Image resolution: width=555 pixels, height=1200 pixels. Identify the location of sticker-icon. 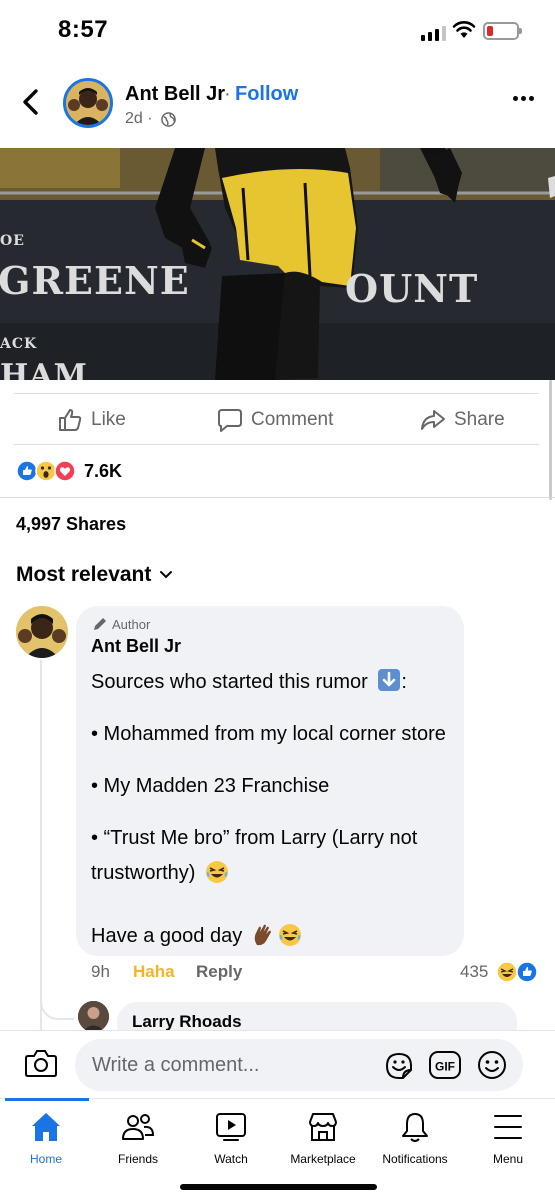
(399, 1066).